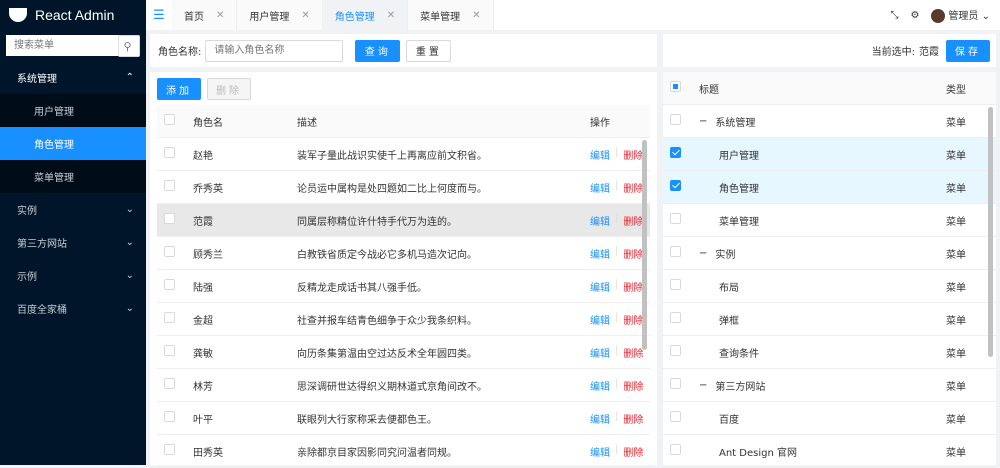  What do you see at coordinates (829, 121) in the screenshot?
I see `tree-row: − 系统管理 菜单` at bounding box center [829, 121].